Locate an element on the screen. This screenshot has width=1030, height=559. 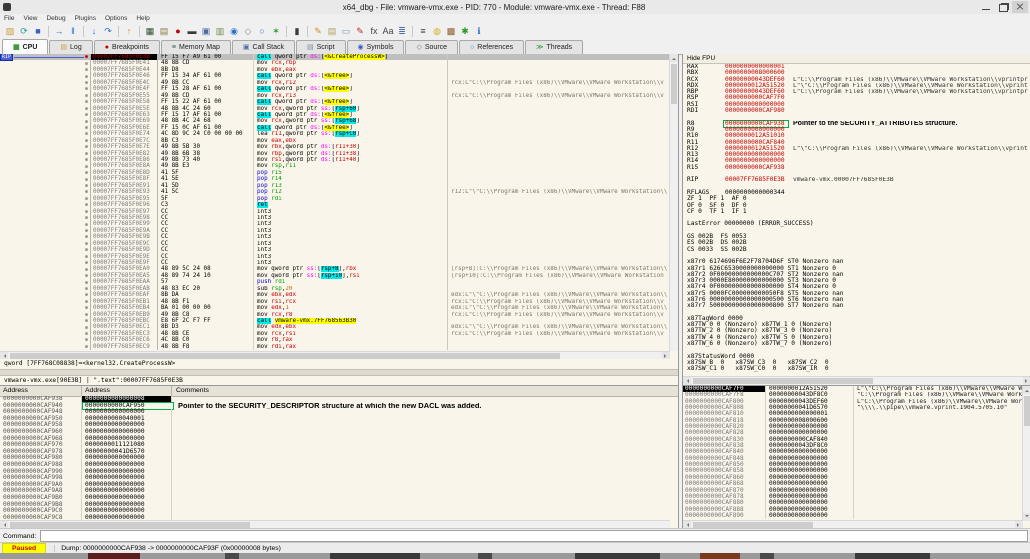
database-icon: ▮ is located at coordinates (297, 31).